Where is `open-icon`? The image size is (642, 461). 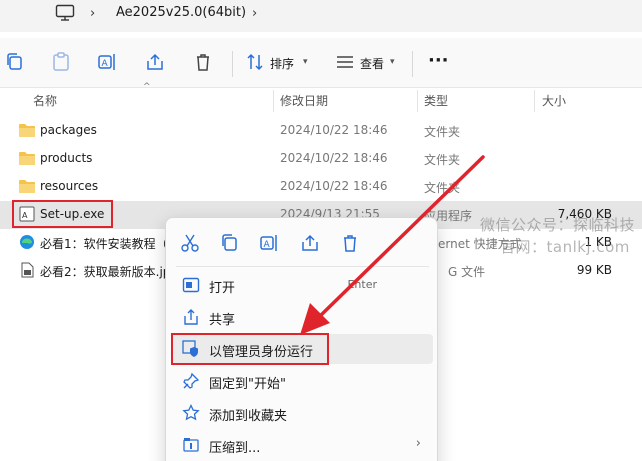 open-icon is located at coordinates (191, 285).